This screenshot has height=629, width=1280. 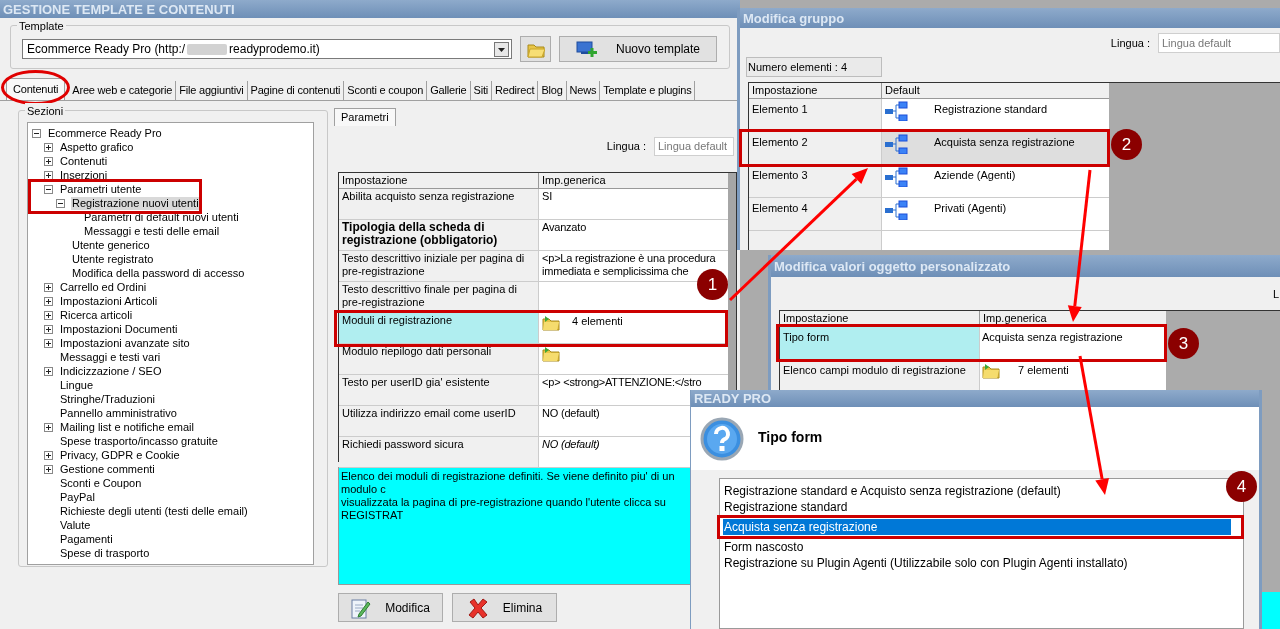 What do you see at coordinates (902, 90) in the screenshot?
I see `column-header: Default` at bounding box center [902, 90].